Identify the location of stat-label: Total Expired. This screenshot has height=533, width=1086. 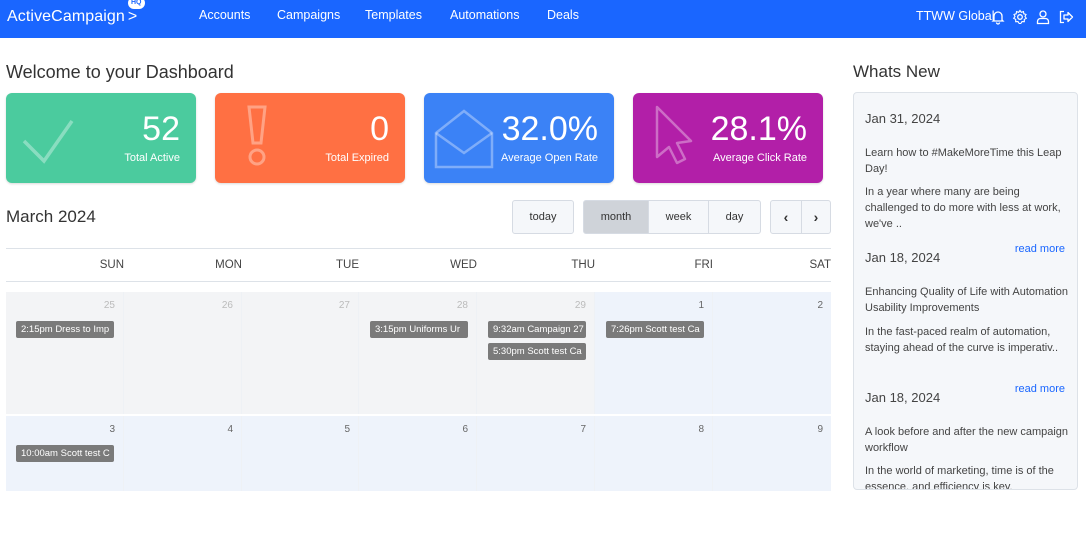
(357, 158).